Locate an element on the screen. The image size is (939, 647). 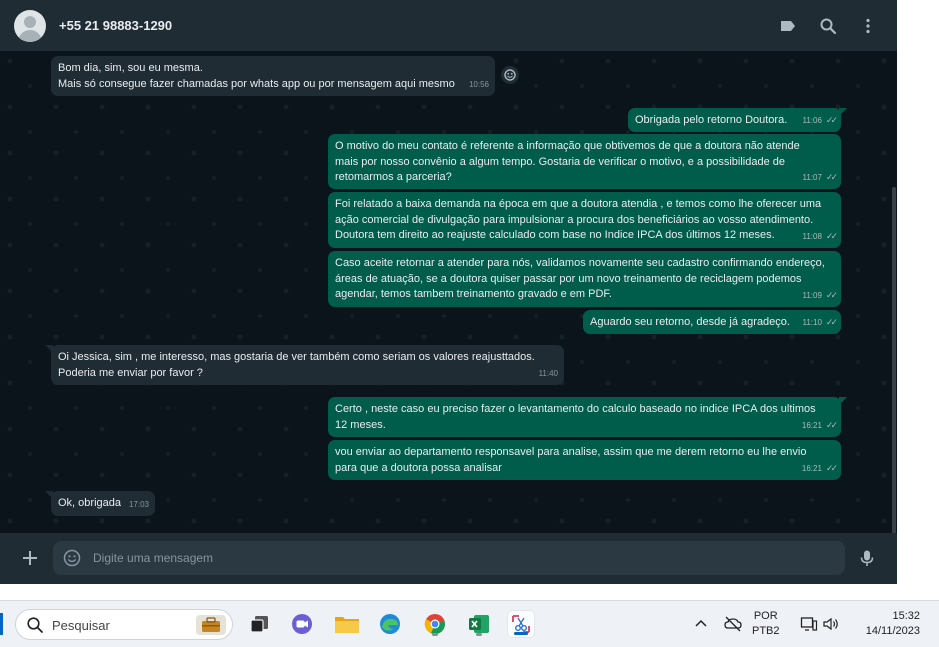
smiley-icon is located at coordinates (510, 75).